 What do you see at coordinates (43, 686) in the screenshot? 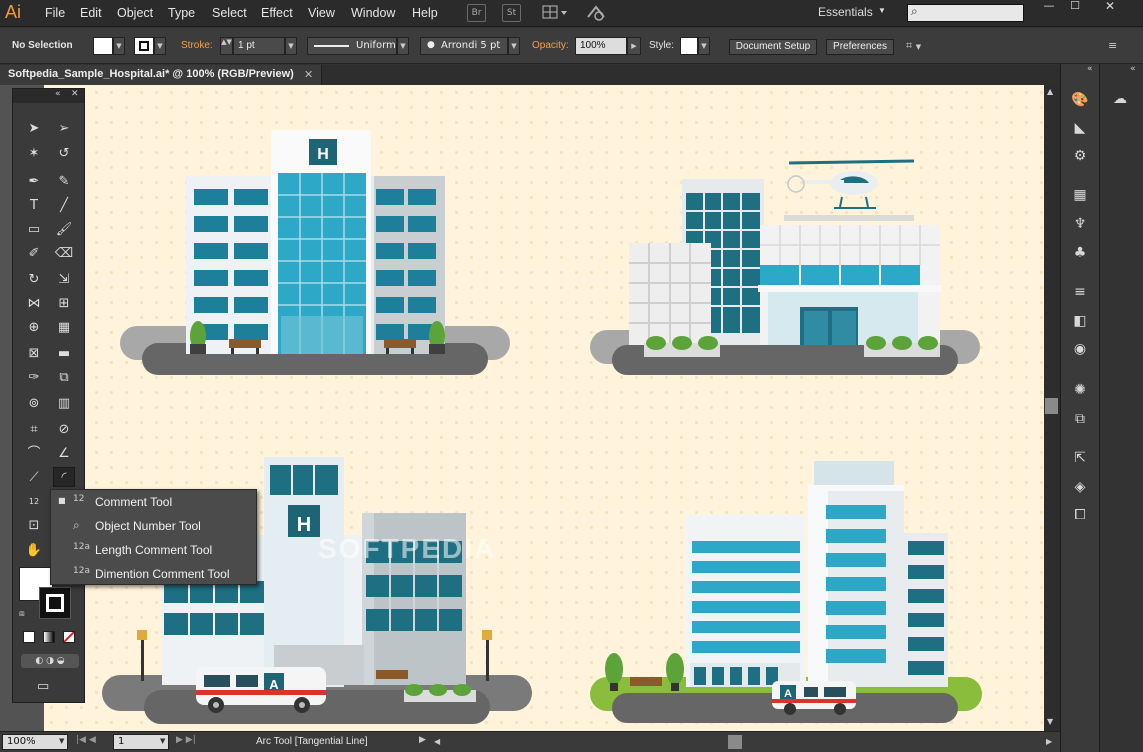
I see `screen-mode-icon: ▭` at bounding box center [43, 686].